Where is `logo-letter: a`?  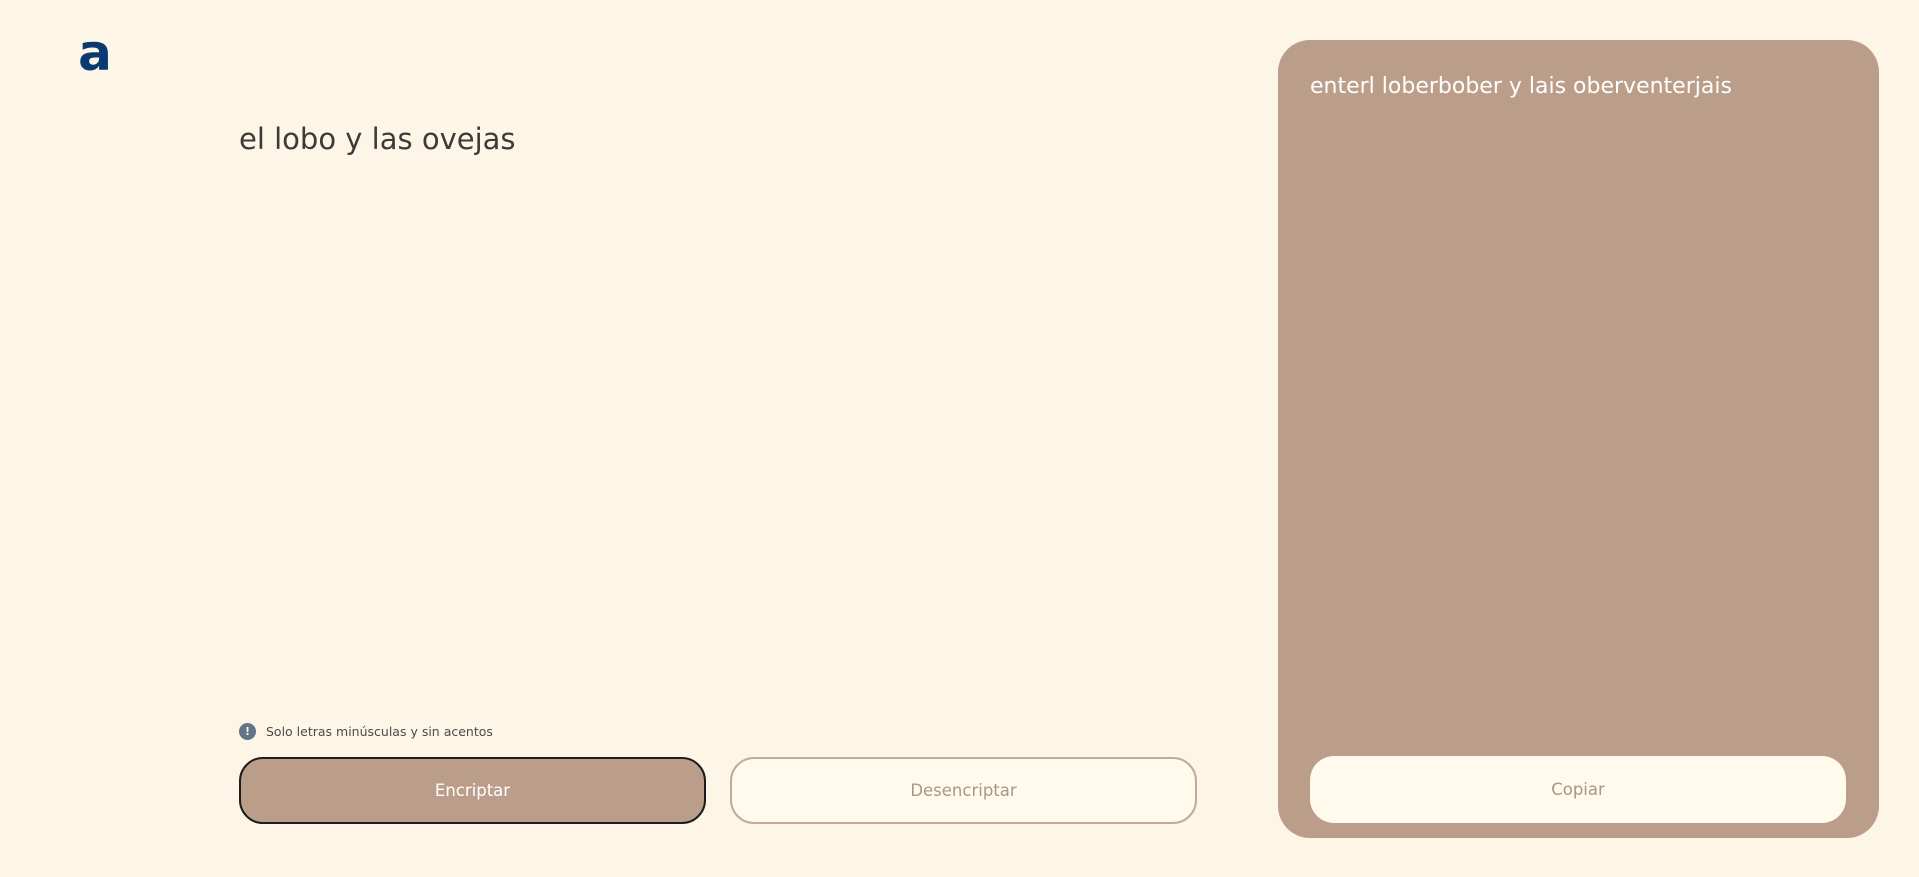
logo-letter: a is located at coordinates (95, 56).